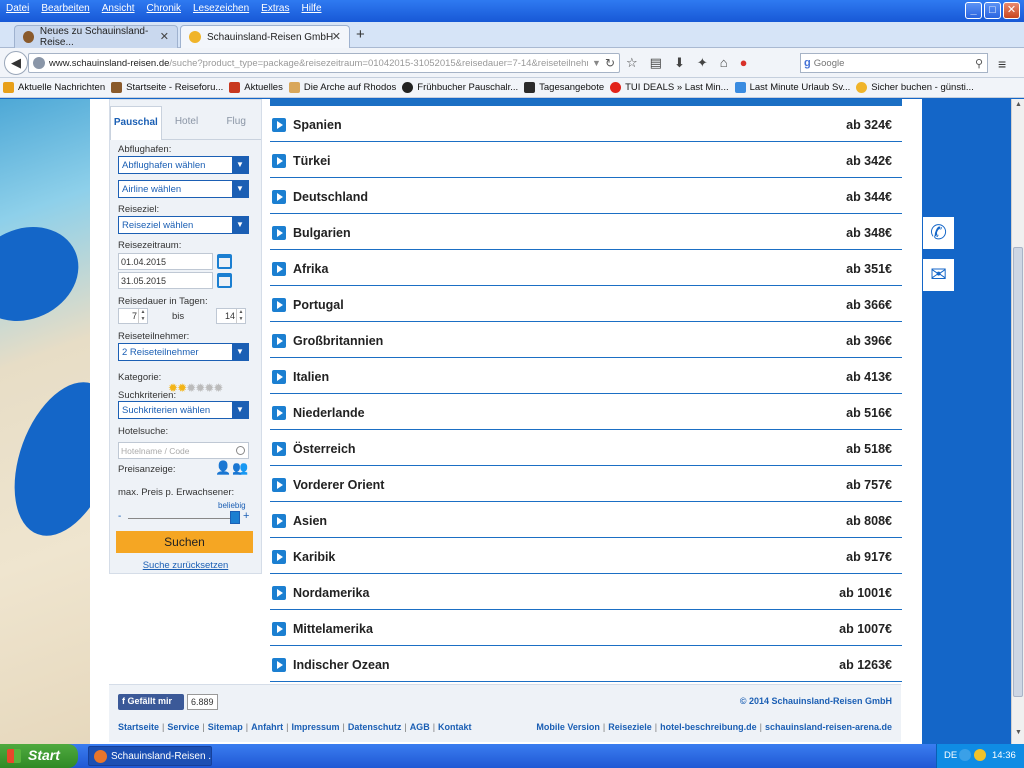 This screenshot has width=1024, height=768. What do you see at coordinates (240, 316) in the screenshot?
I see `spinner-arrows-icon: ▲ ▼` at bounding box center [240, 316].